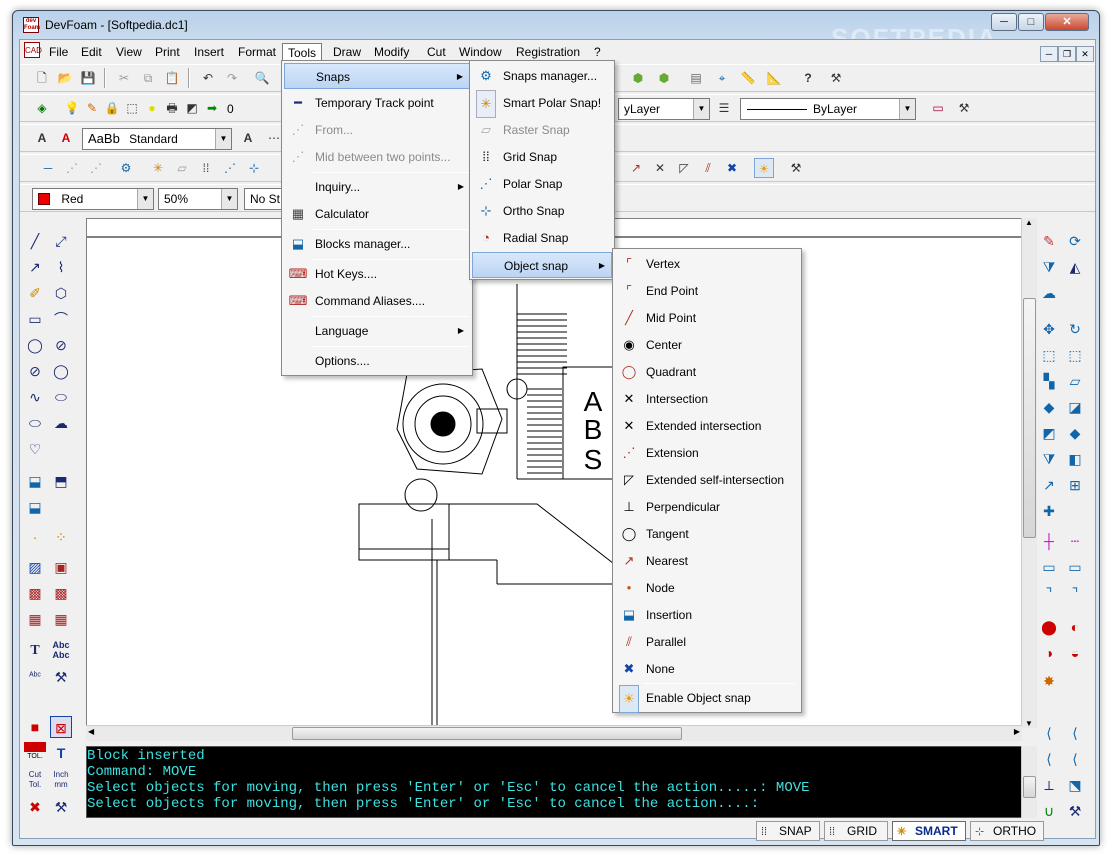 The height and width of the screenshot is (867, 1120). I want to click on menu-item-smart-polar: ✳ Smart Polar Snap!, so click(542, 104).